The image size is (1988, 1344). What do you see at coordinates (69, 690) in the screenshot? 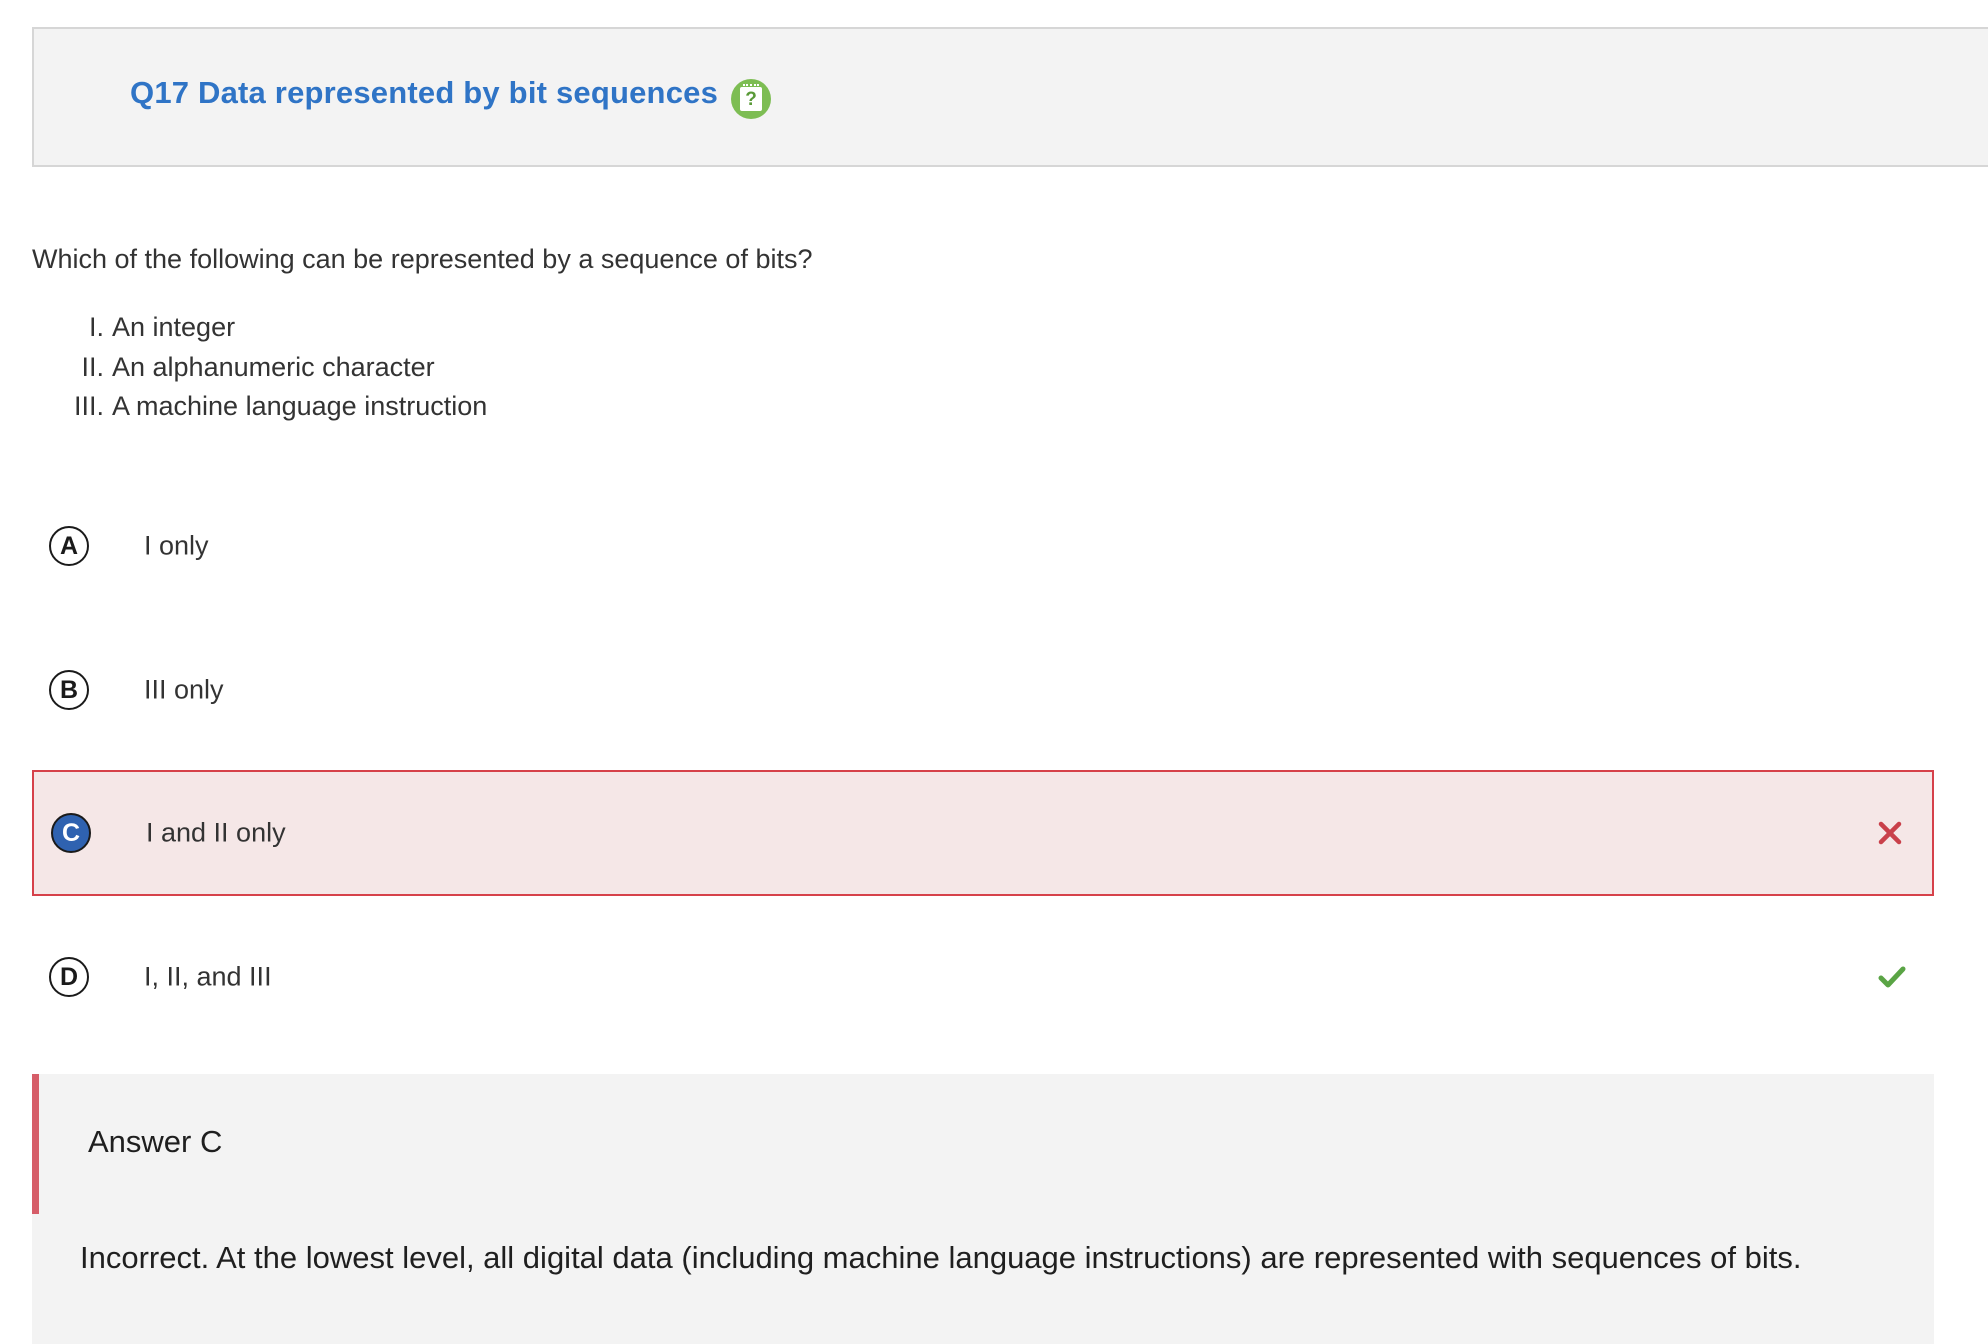
I see `choice-letter-b: B` at bounding box center [69, 690].